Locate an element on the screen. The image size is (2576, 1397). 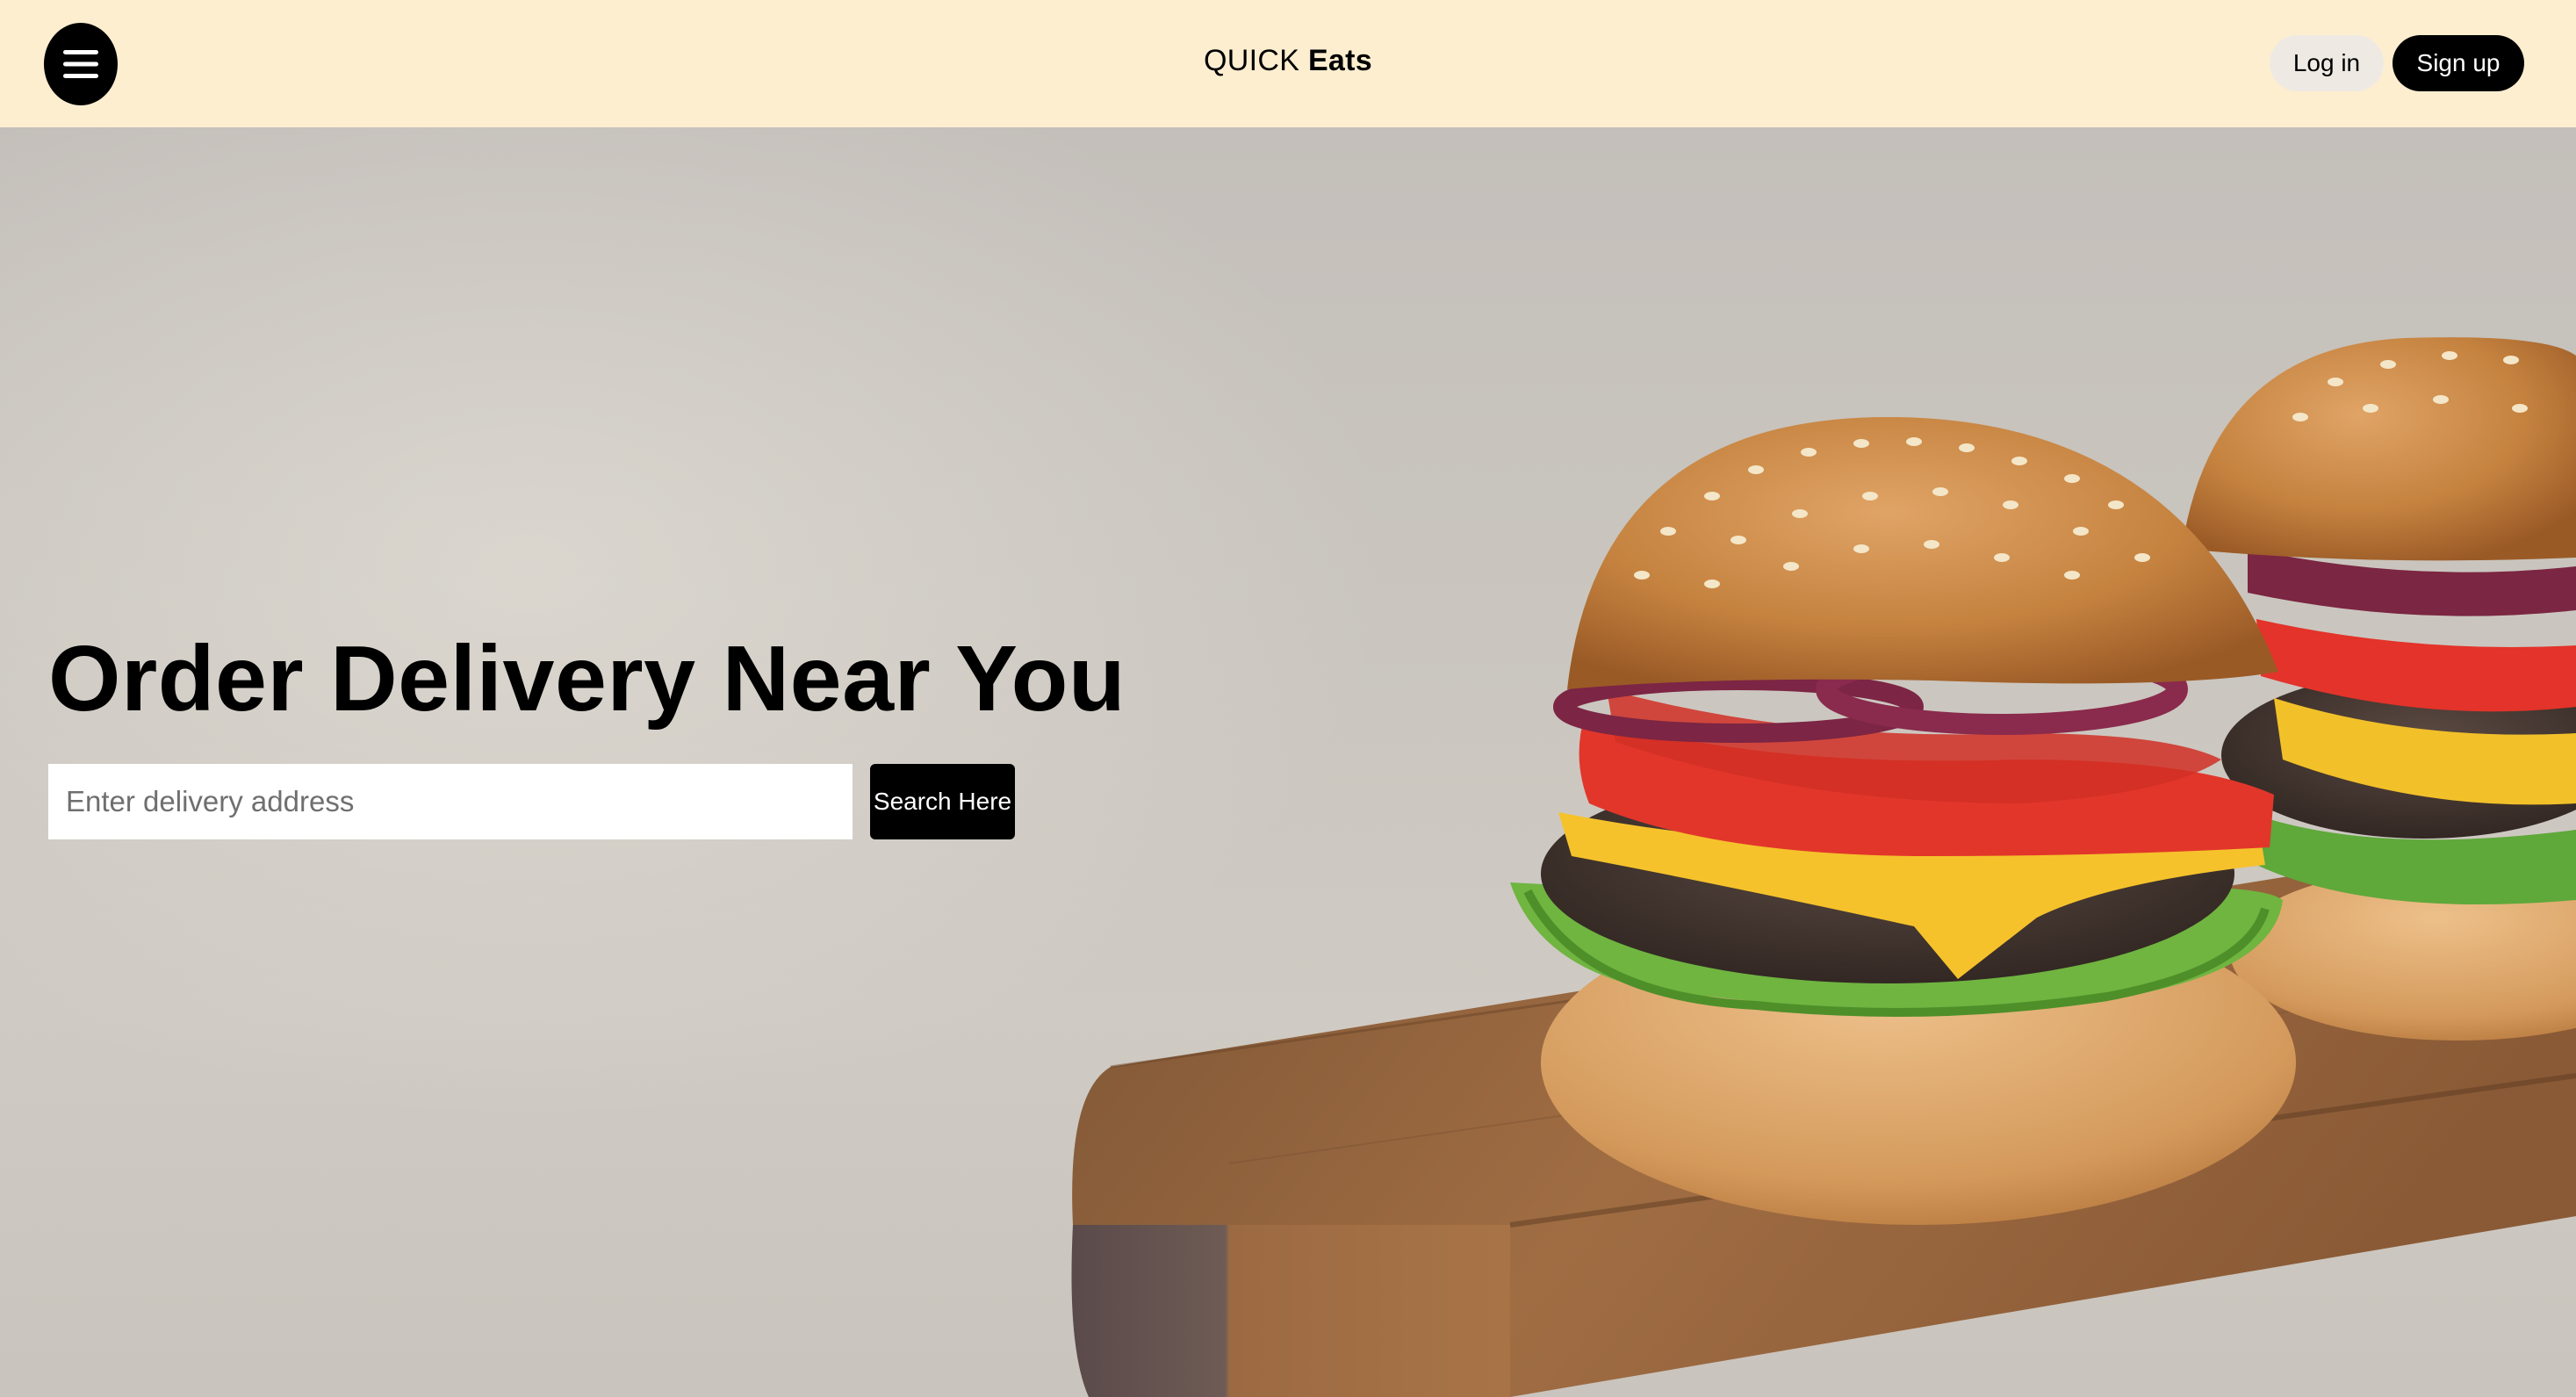
delivery-address-input is located at coordinates (450, 801).